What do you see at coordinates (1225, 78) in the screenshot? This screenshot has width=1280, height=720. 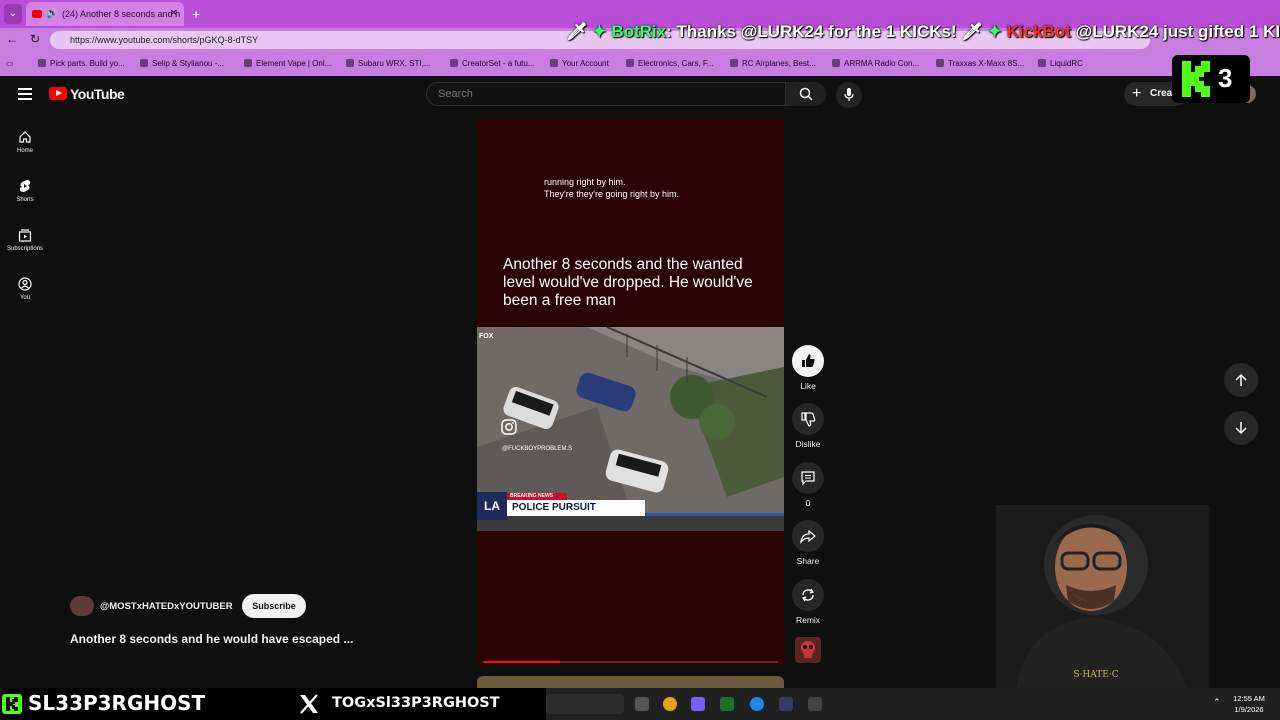 I see `kick-count: 3` at bounding box center [1225, 78].